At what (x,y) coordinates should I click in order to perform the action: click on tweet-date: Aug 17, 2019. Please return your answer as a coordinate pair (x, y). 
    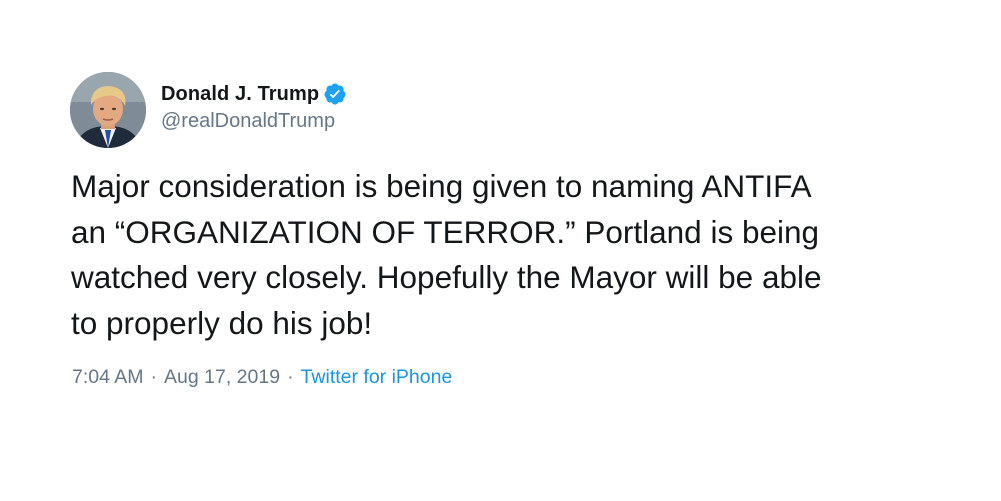
    Looking at the image, I should click on (222, 377).